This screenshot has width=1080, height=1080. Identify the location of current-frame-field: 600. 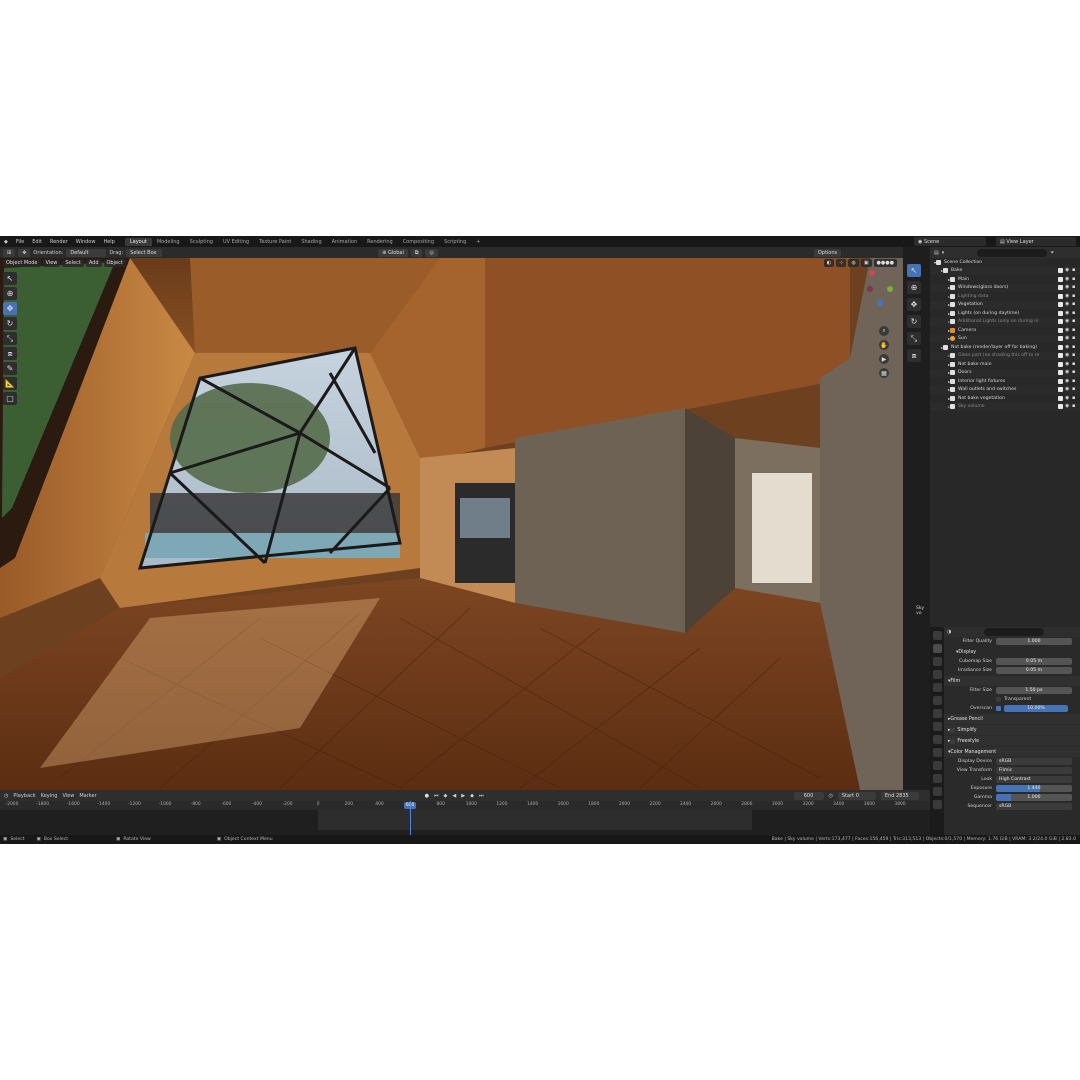
(808, 795).